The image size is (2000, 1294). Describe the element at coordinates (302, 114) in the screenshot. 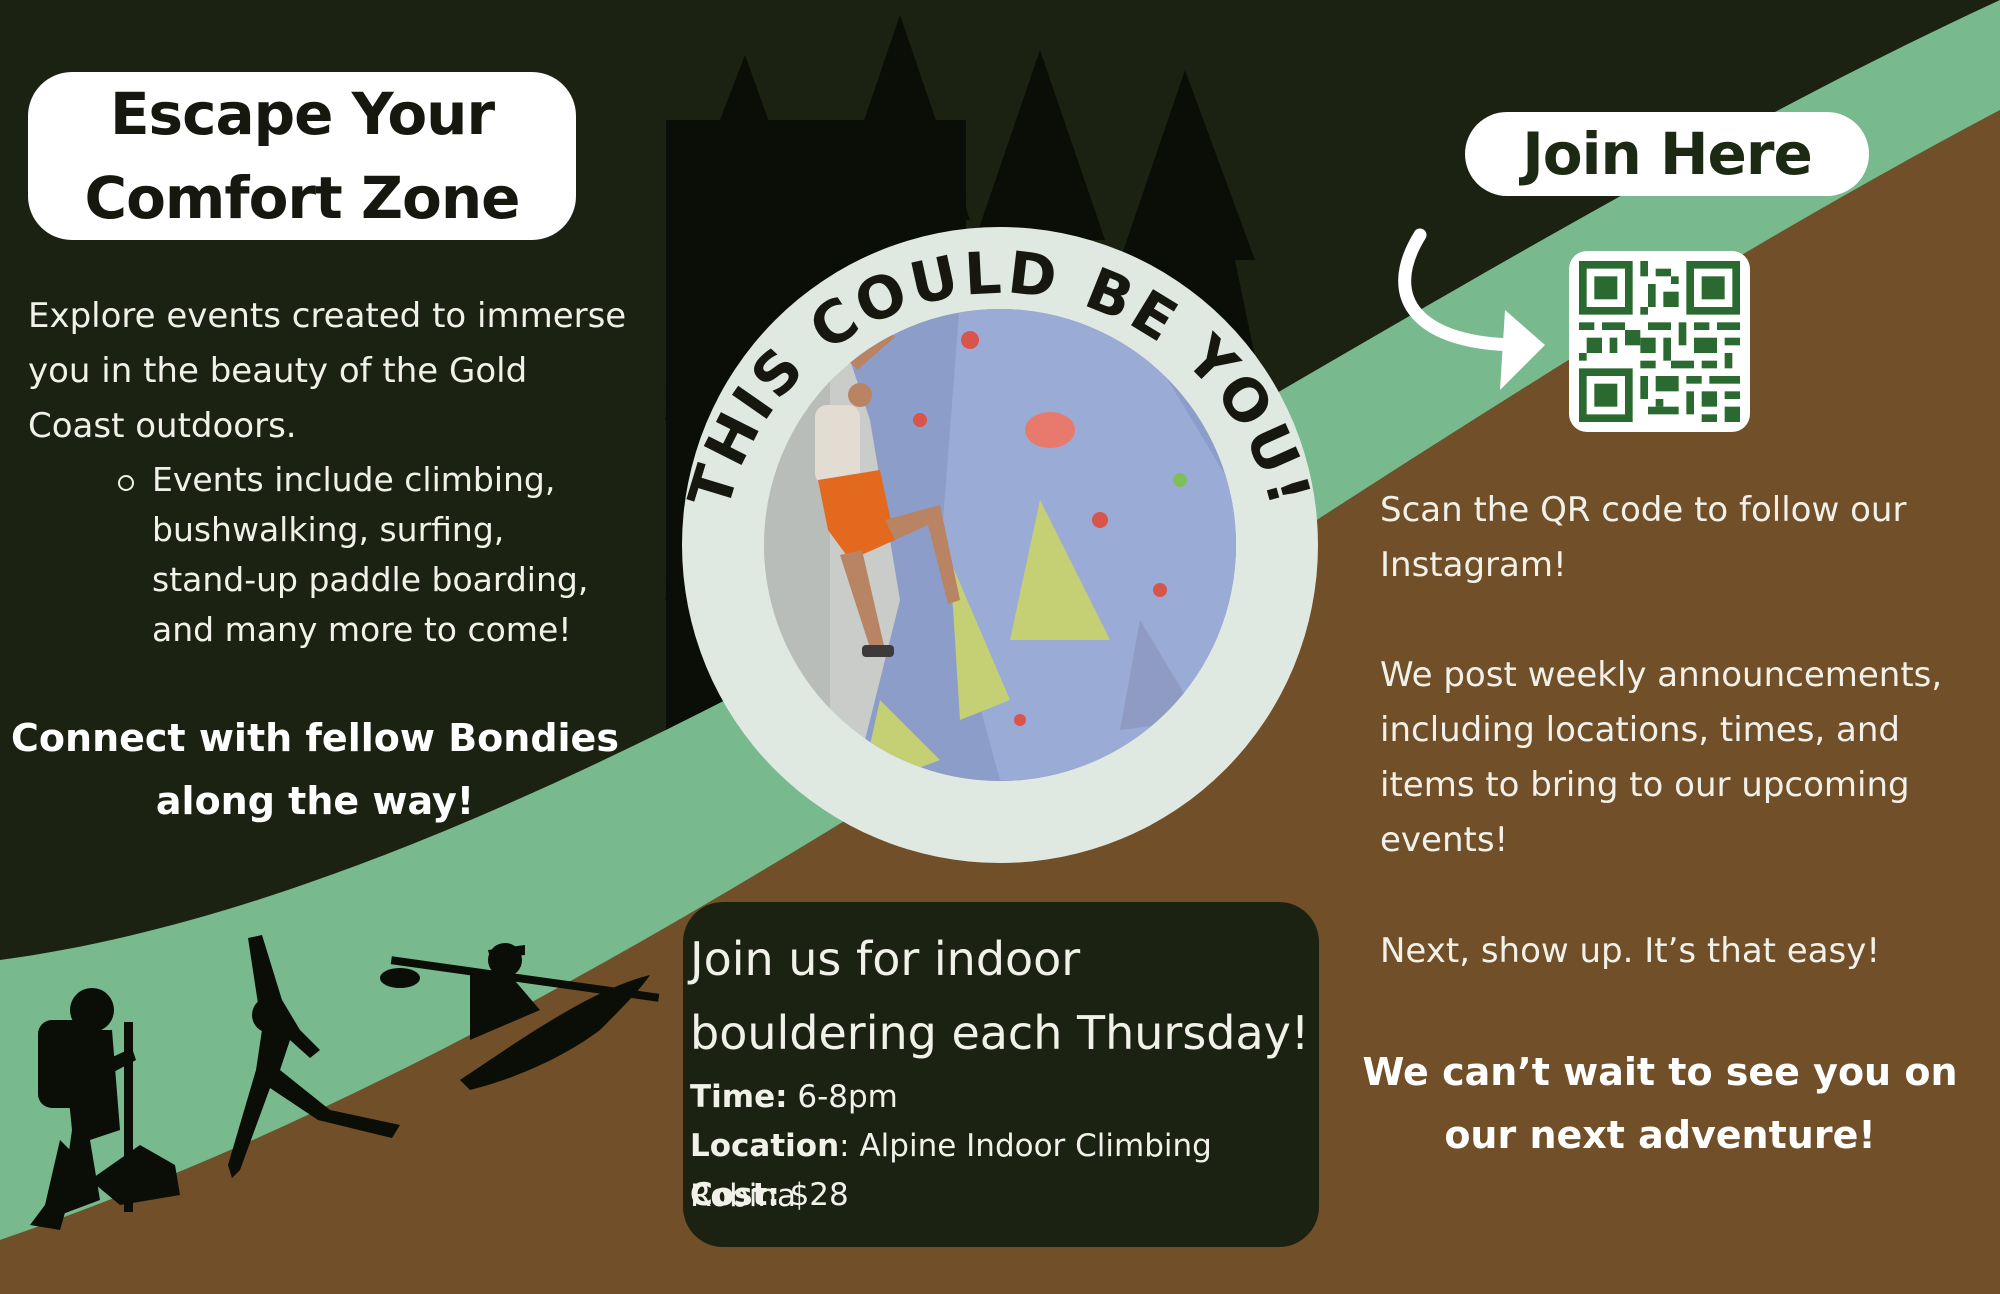

I see `title-line-1: Escape Your` at that location.